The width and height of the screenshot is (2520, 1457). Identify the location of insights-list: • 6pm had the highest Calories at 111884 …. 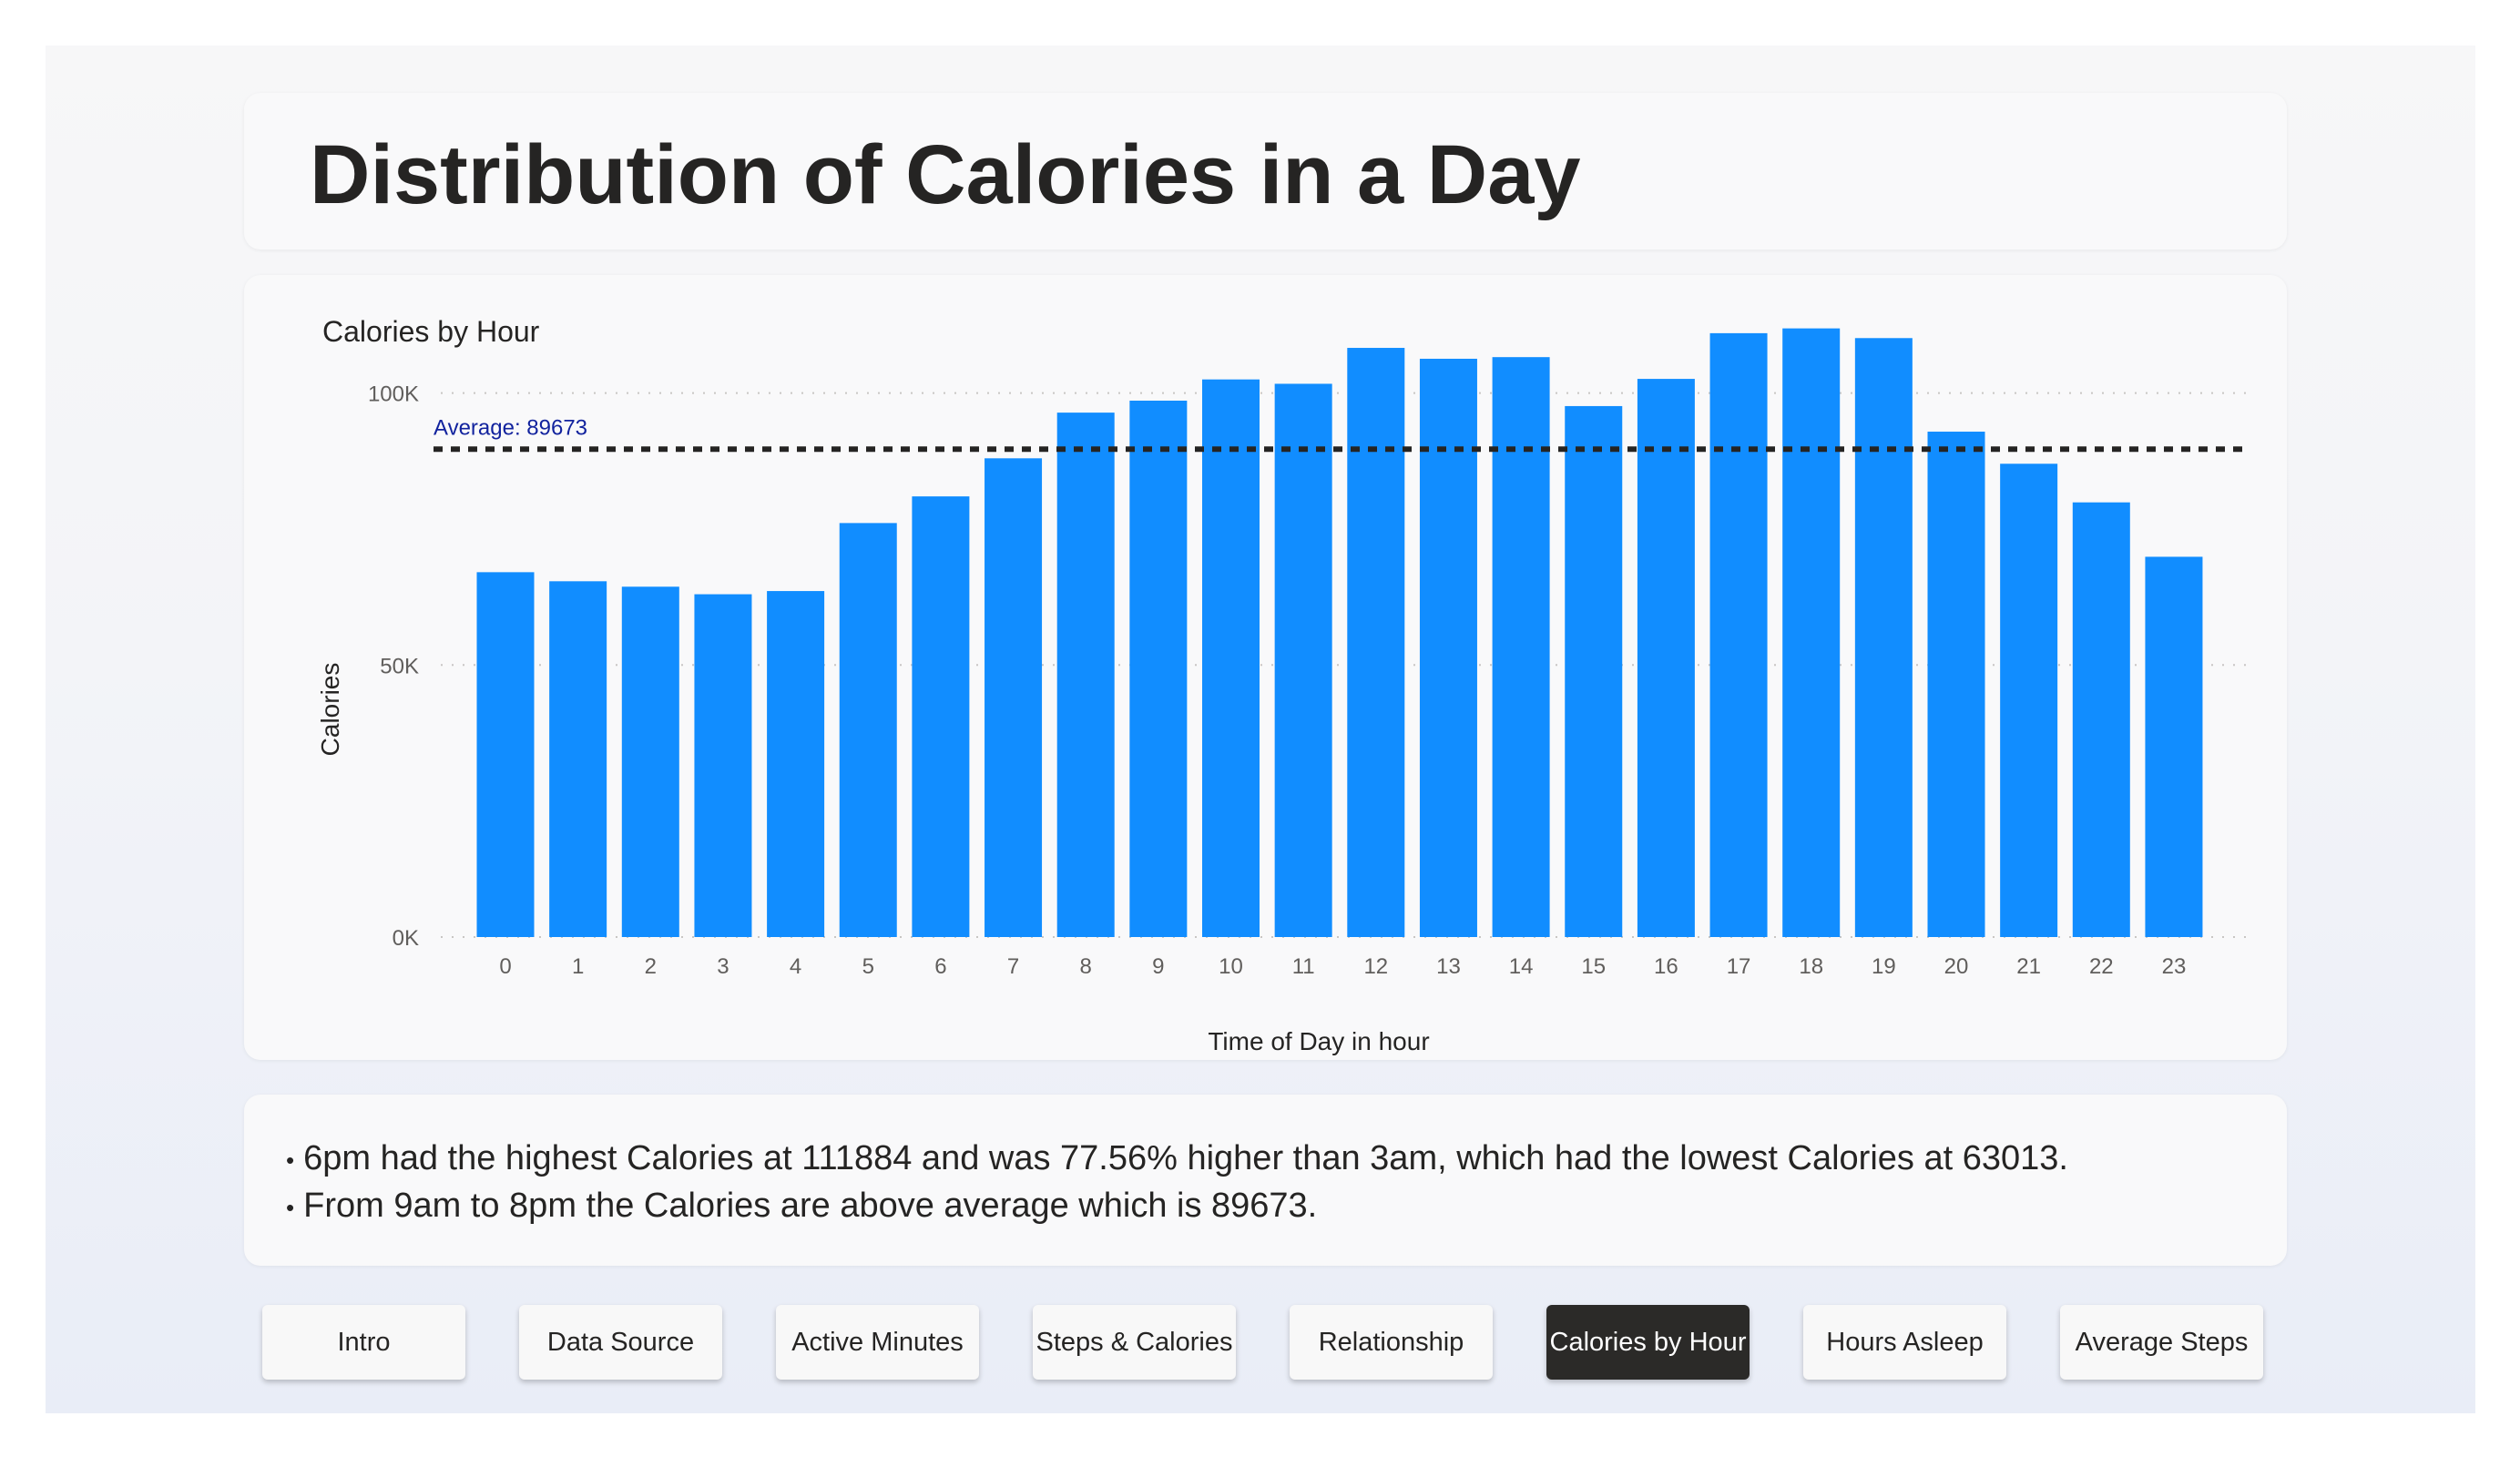
(1177, 1182).